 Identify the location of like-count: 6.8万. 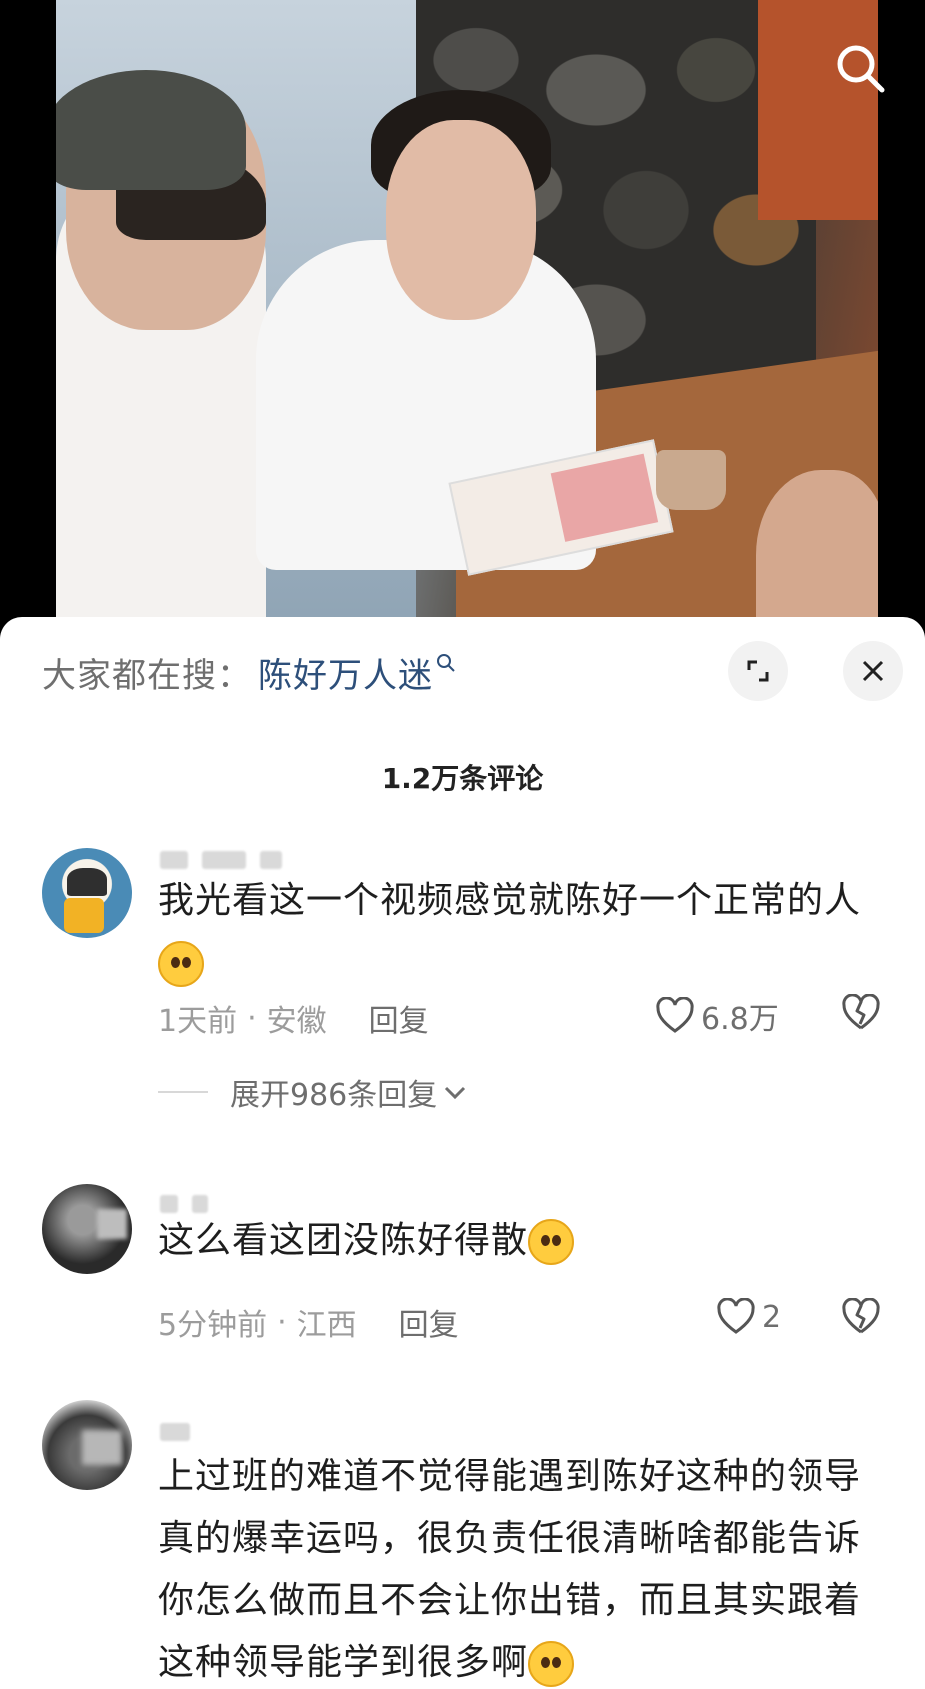
(740, 1019).